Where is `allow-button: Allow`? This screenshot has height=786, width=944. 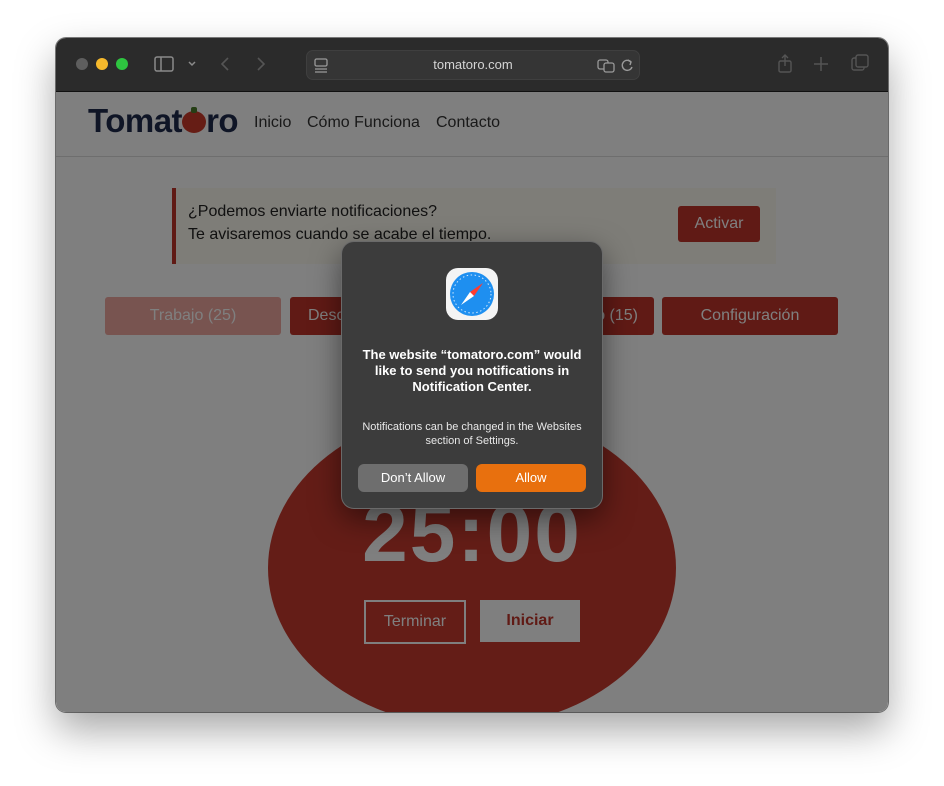 allow-button: Allow is located at coordinates (531, 478).